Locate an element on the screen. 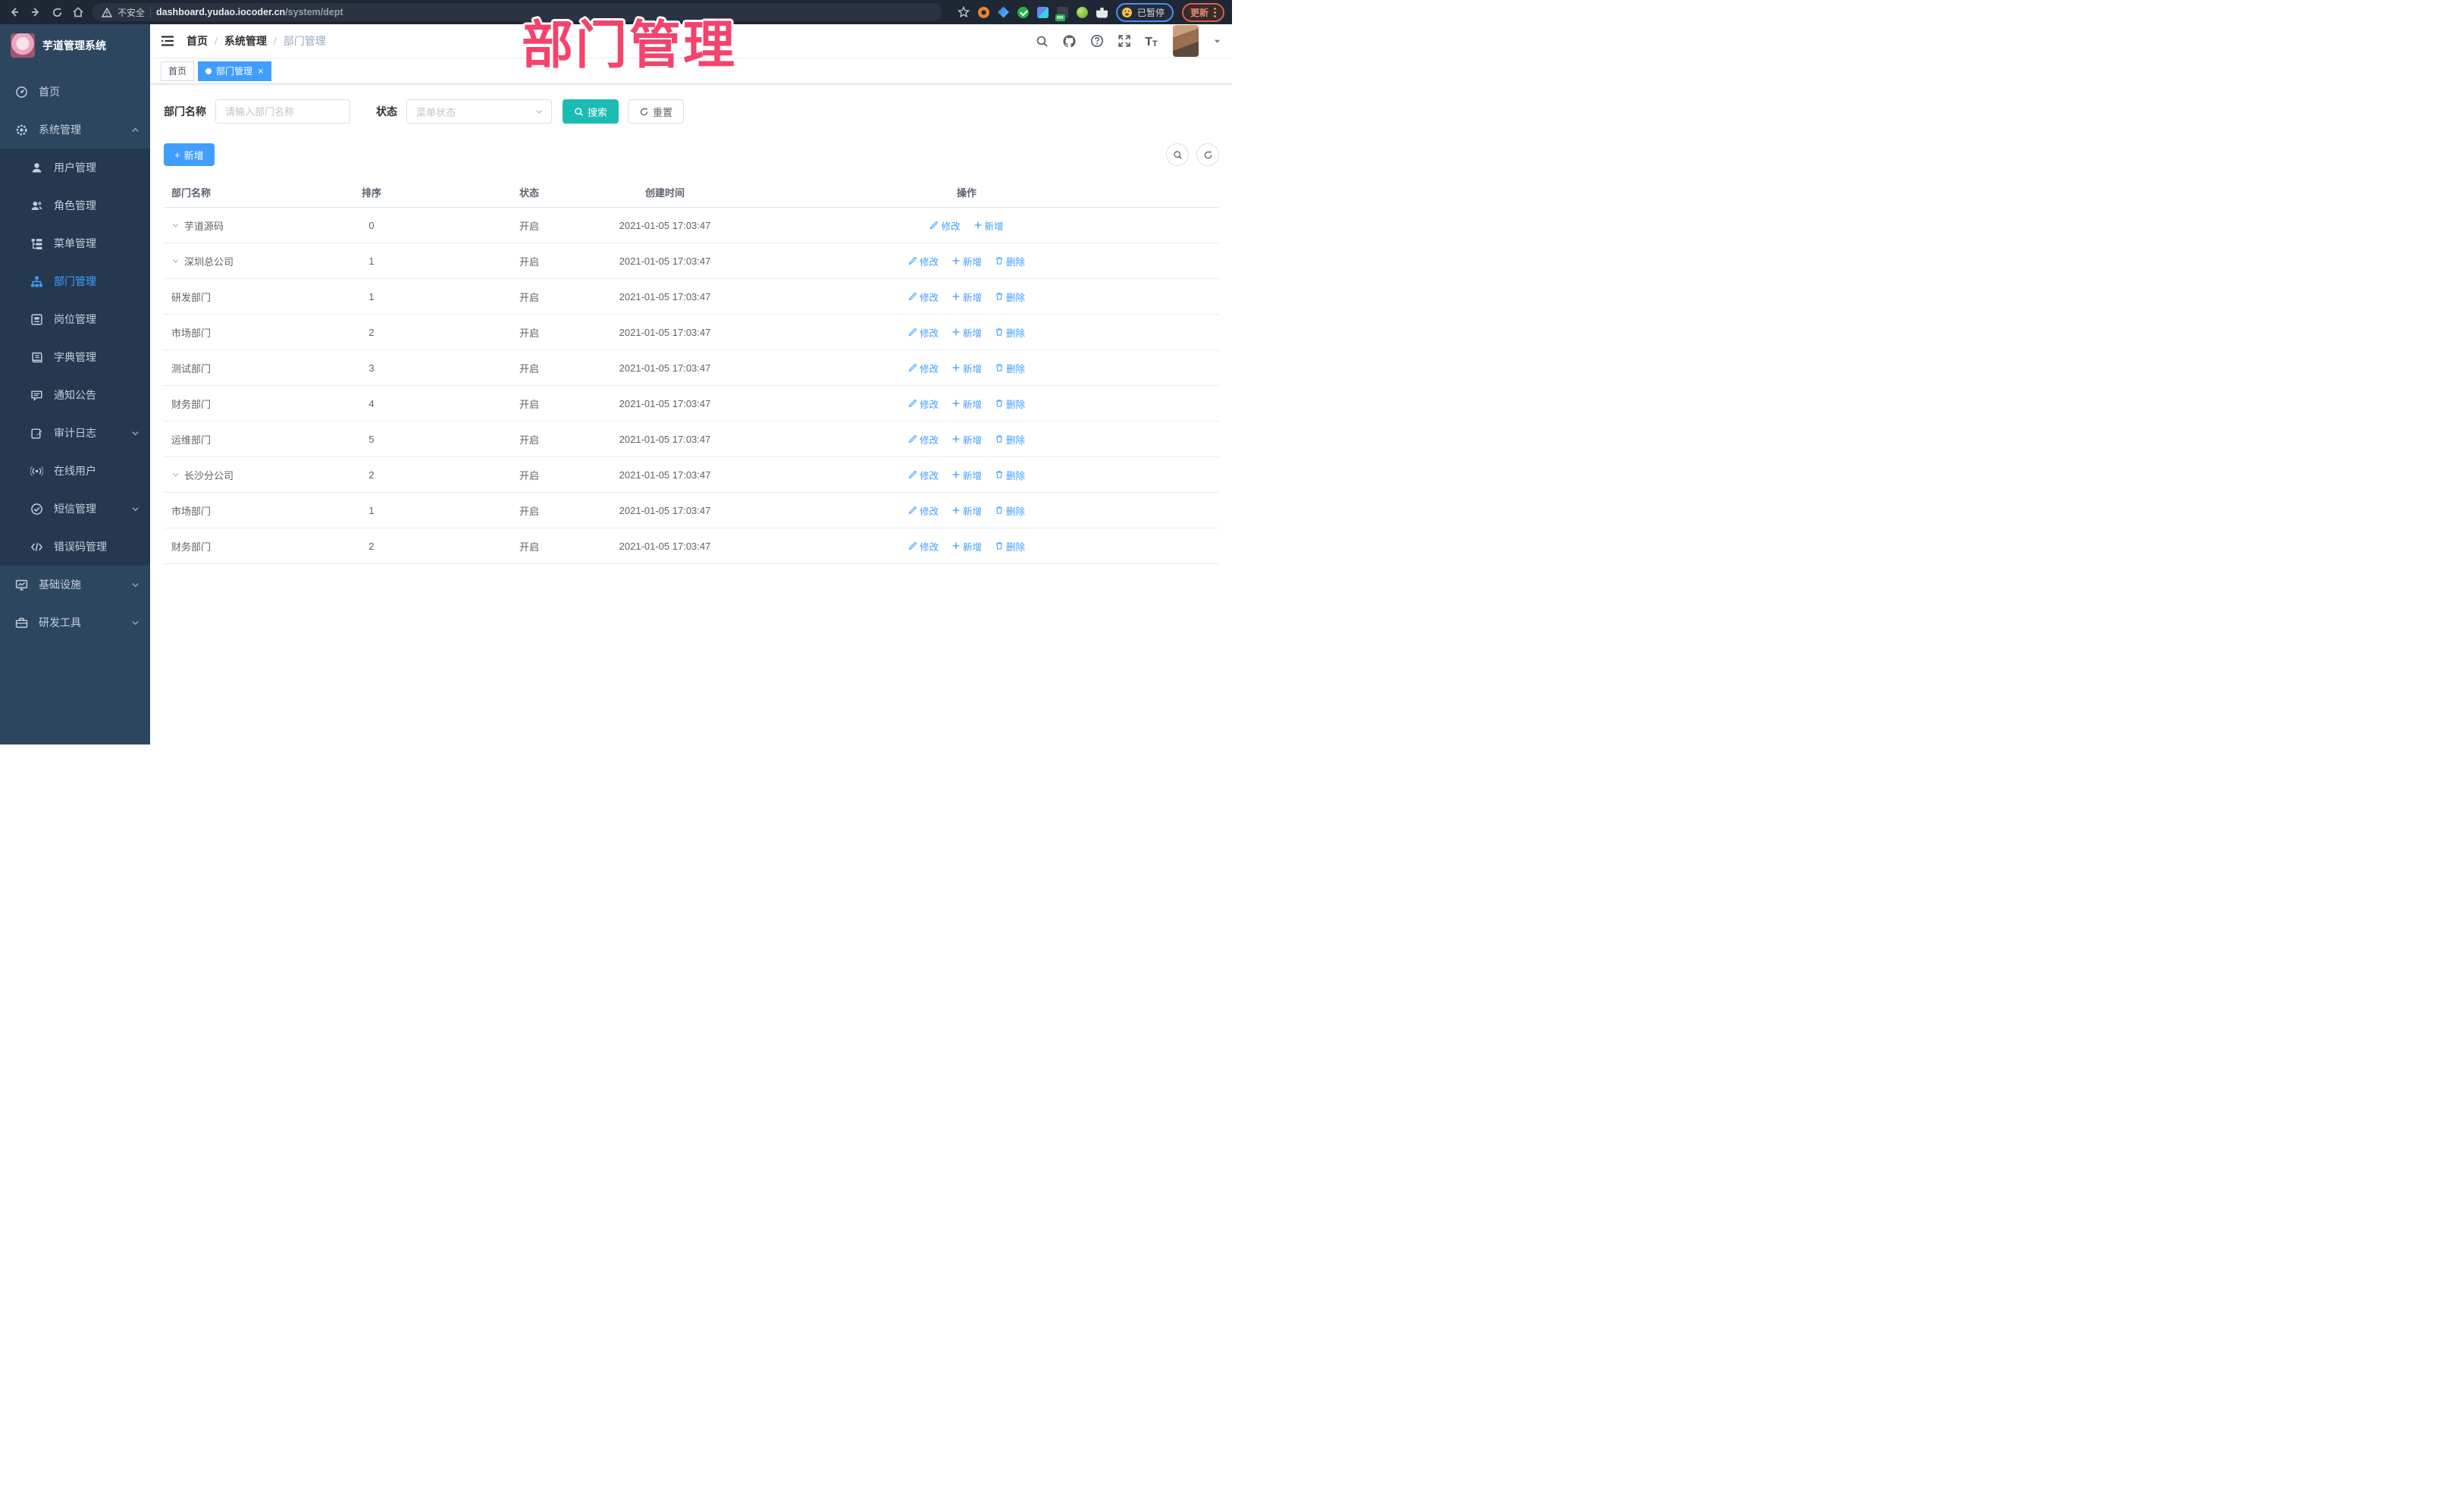  sidebar-item-audit-log: 审计日志 is located at coordinates (75, 433).